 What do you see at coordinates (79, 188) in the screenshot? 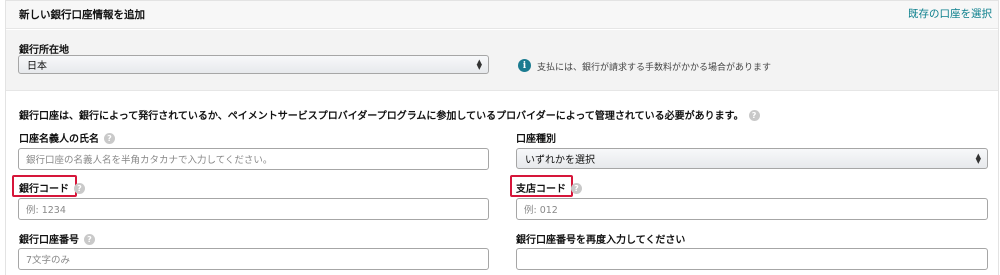
I see `bank-code-help-icon: ?` at bounding box center [79, 188].